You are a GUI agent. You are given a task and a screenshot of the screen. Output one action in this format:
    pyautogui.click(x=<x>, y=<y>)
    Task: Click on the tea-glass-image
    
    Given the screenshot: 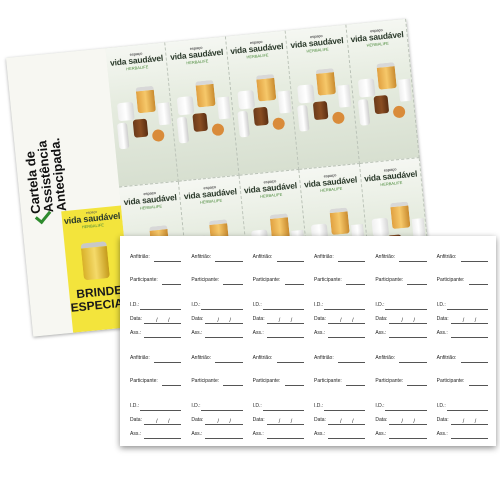 What is the action you would take?
    pyautogui.click(x=200, y=122)
    